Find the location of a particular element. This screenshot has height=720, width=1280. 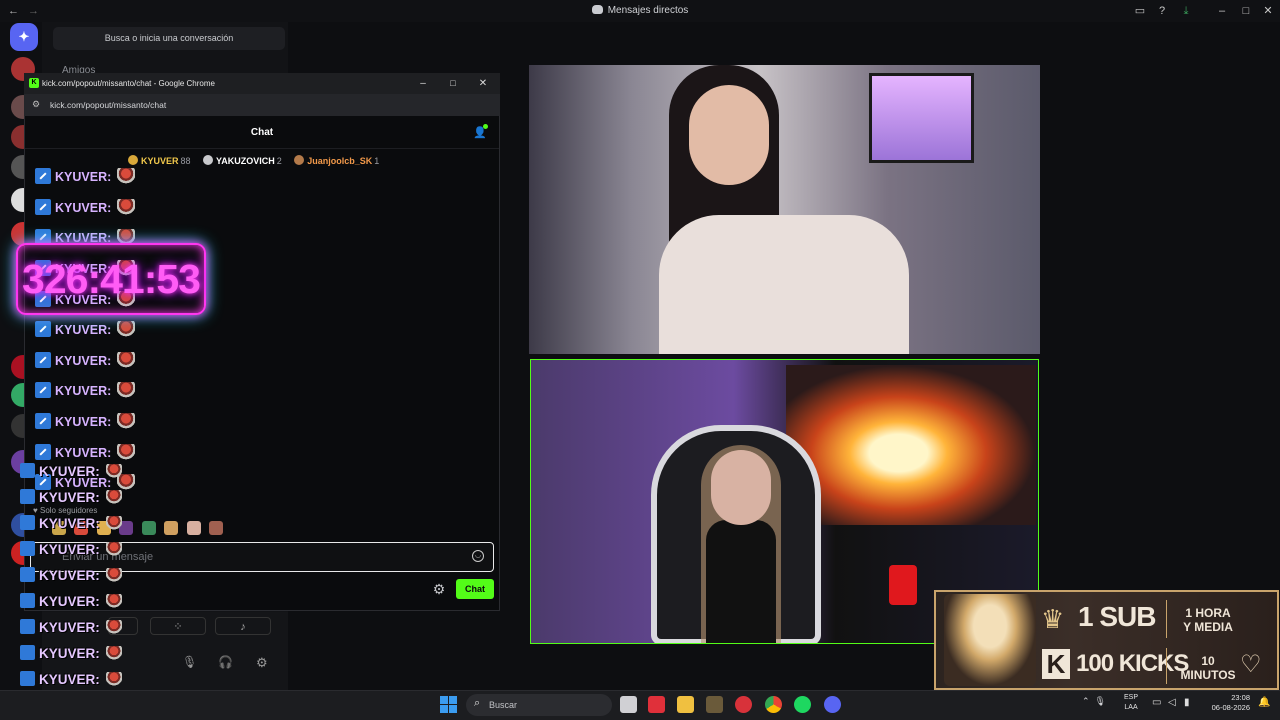

heart-icon: ♡ is located at coordinates (1251, 664).